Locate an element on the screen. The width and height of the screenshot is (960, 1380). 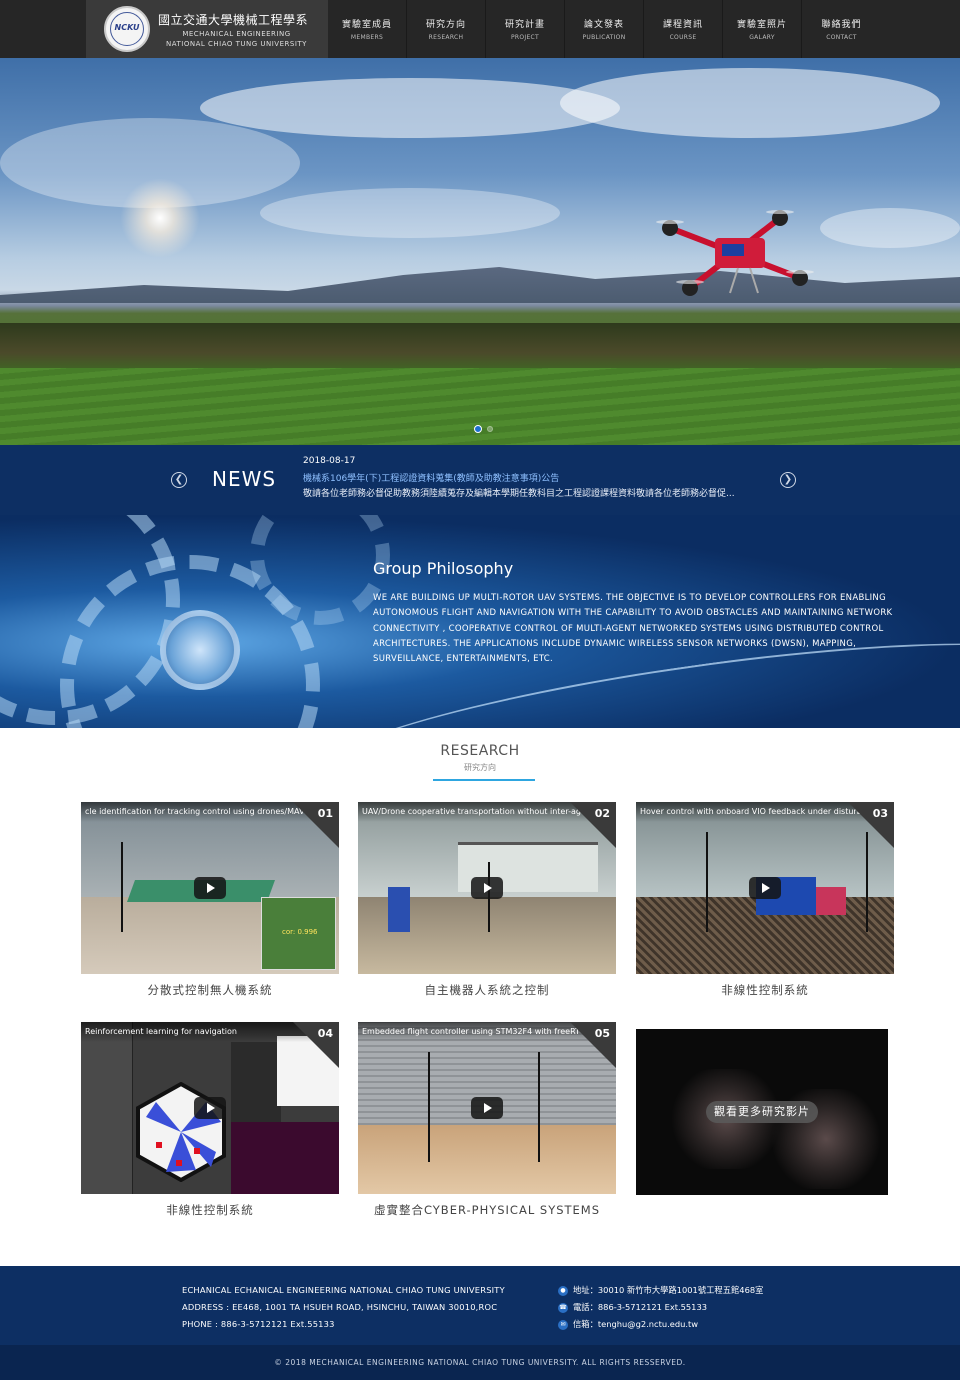
university-logo: NCKU is located at coordinates (127, 29).